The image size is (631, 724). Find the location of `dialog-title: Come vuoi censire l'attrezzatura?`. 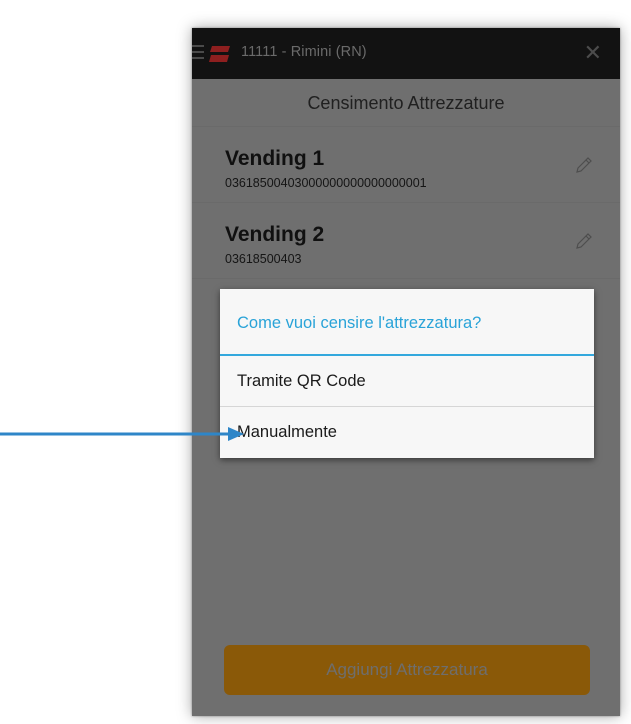

dialog-title: Come vuoi censire l'attrezzatura? is located at coordinates (359, 323).